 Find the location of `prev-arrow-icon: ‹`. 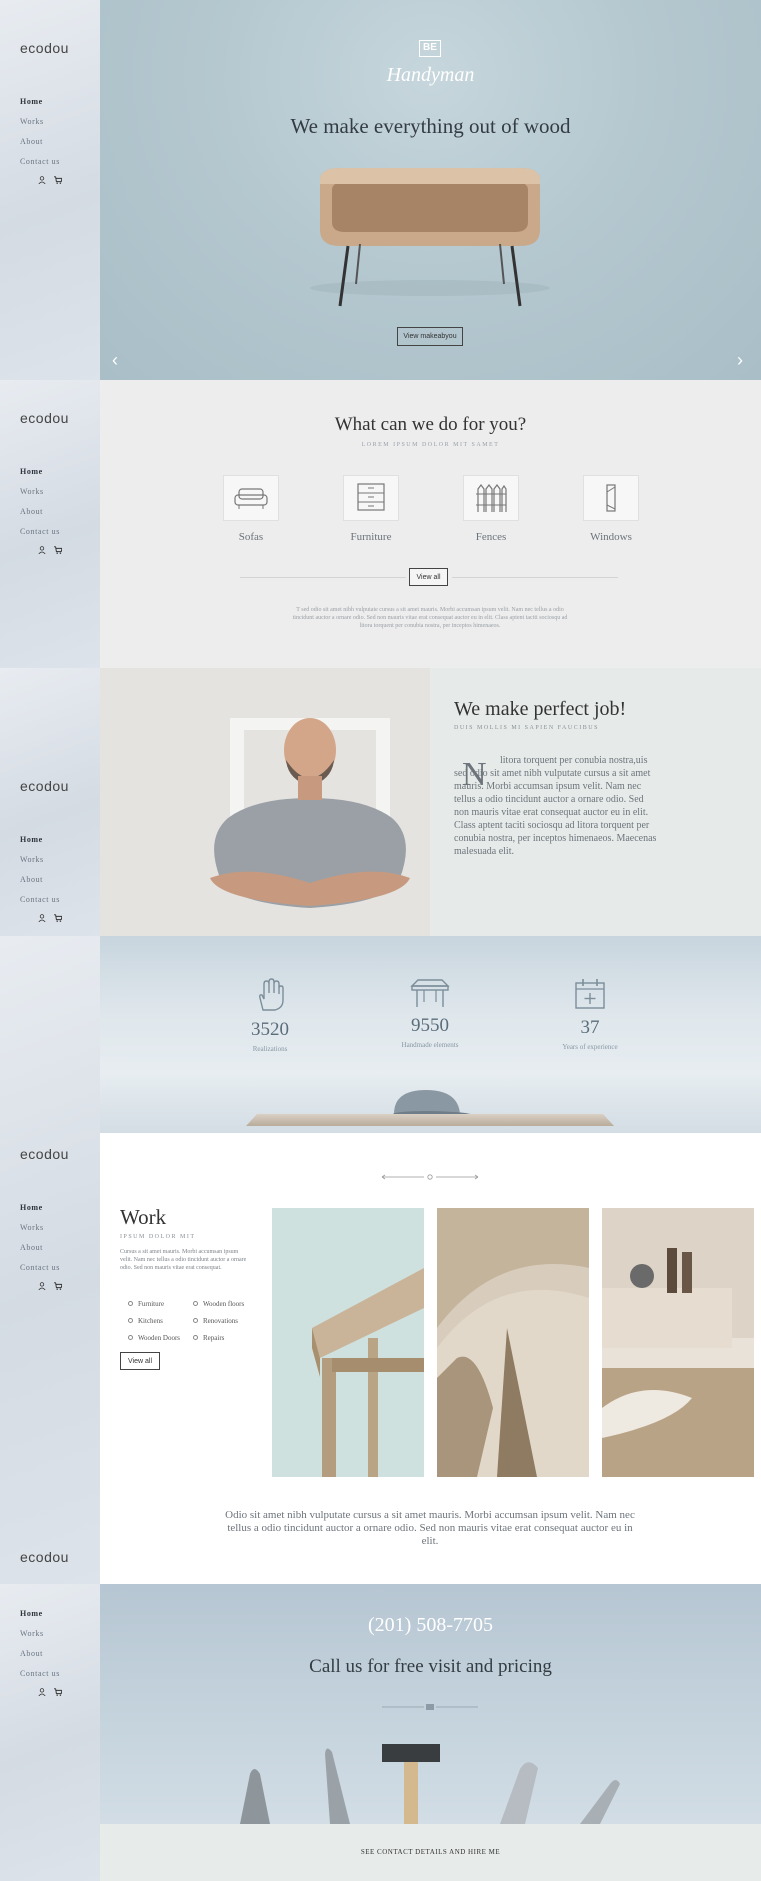

prev-arrow-icon: ‹ is located at coordinates (115, 360).